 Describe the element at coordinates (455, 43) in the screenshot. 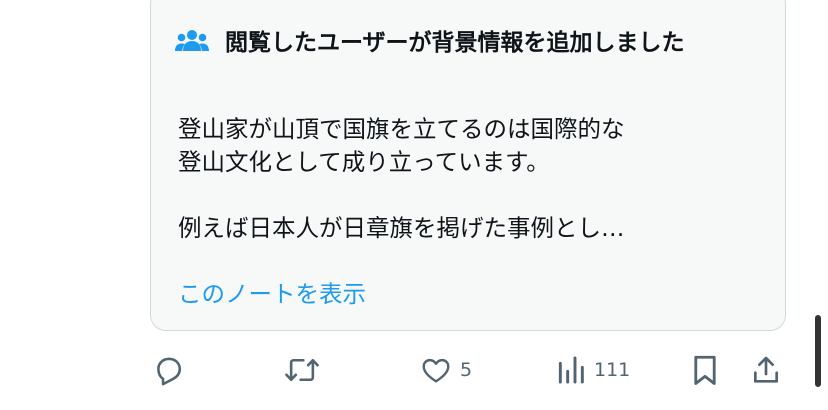

I see `note-title: 閲覧したユーザーが背景情報を追加しました` at that location.